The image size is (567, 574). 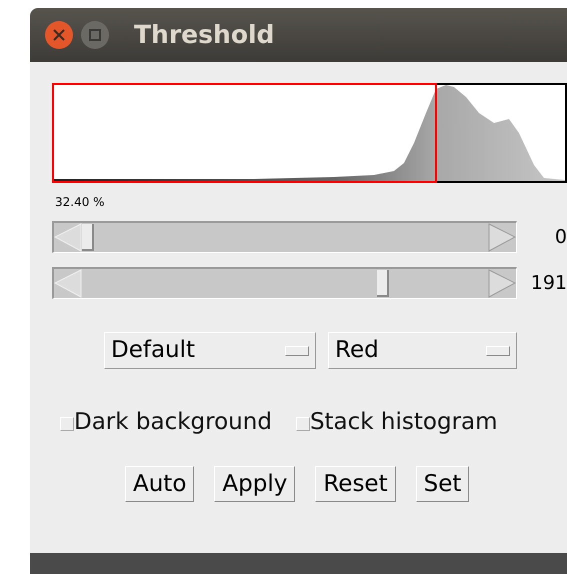 I want to click on slider-value: 0, so click(x=560, y=237).